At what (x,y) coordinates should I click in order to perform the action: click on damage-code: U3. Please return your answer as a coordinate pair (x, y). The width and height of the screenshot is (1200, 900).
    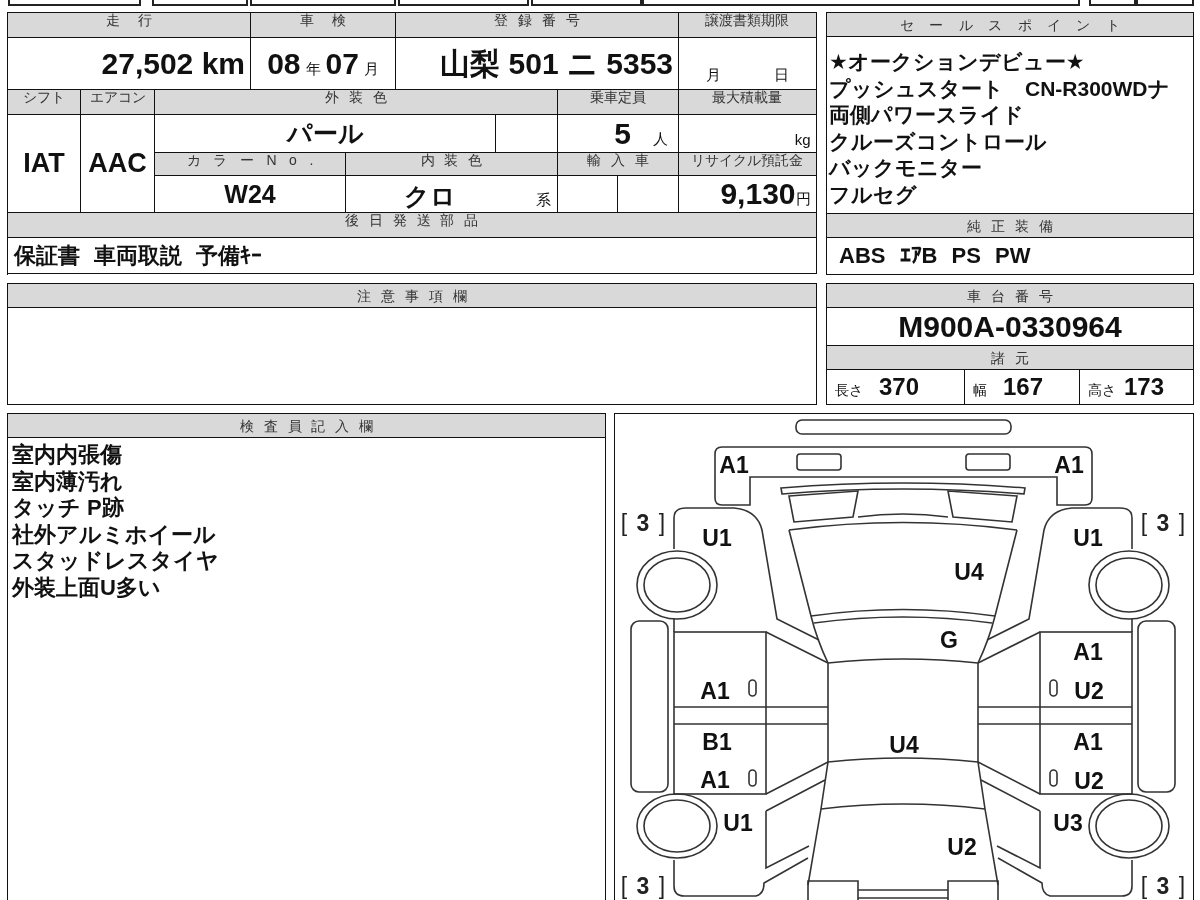
    Looking at the image, I should click on (1068, 823).